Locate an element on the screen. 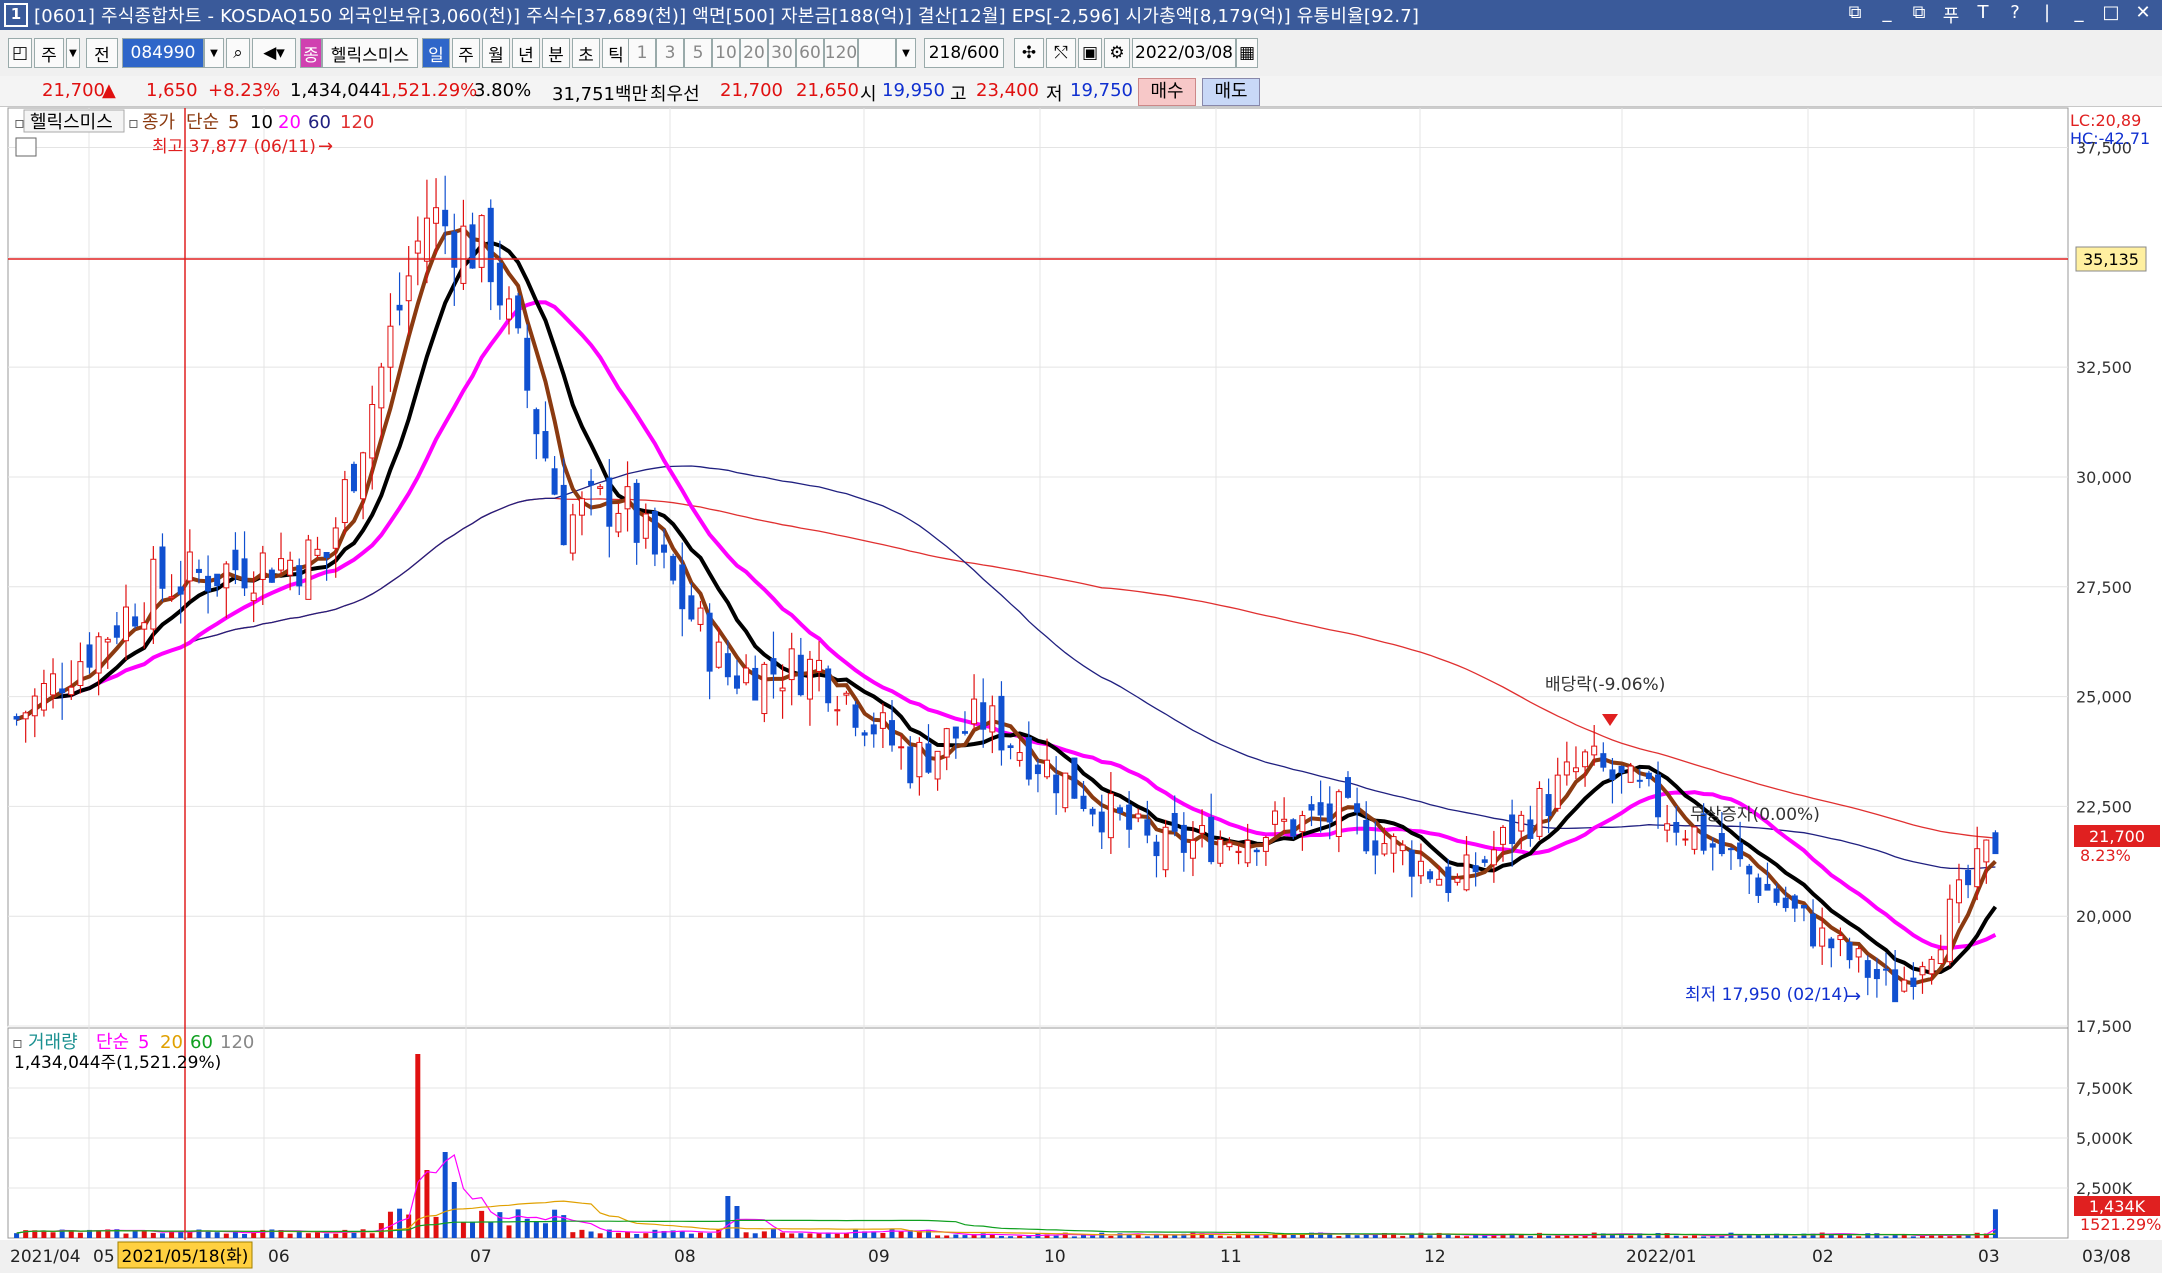 The image size is (2162, 1273). table-icon is located at coordinates (26, 147).